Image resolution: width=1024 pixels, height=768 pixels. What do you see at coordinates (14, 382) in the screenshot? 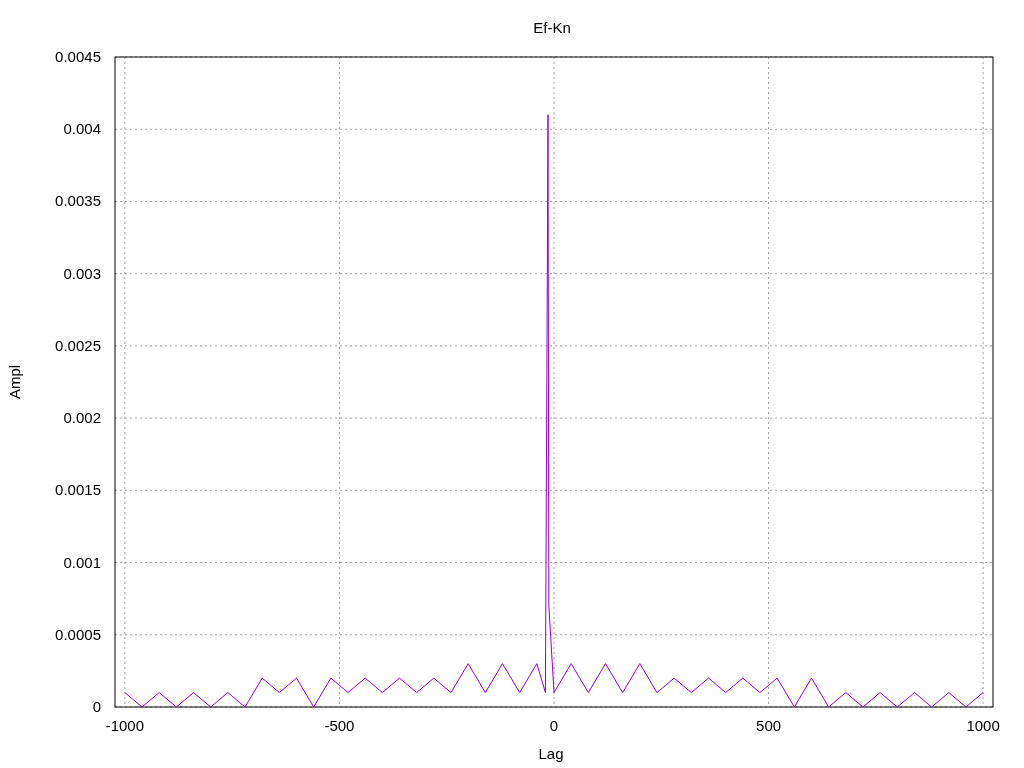
I see `y-axis-label: Ampl` at bounding box center [14, 382].